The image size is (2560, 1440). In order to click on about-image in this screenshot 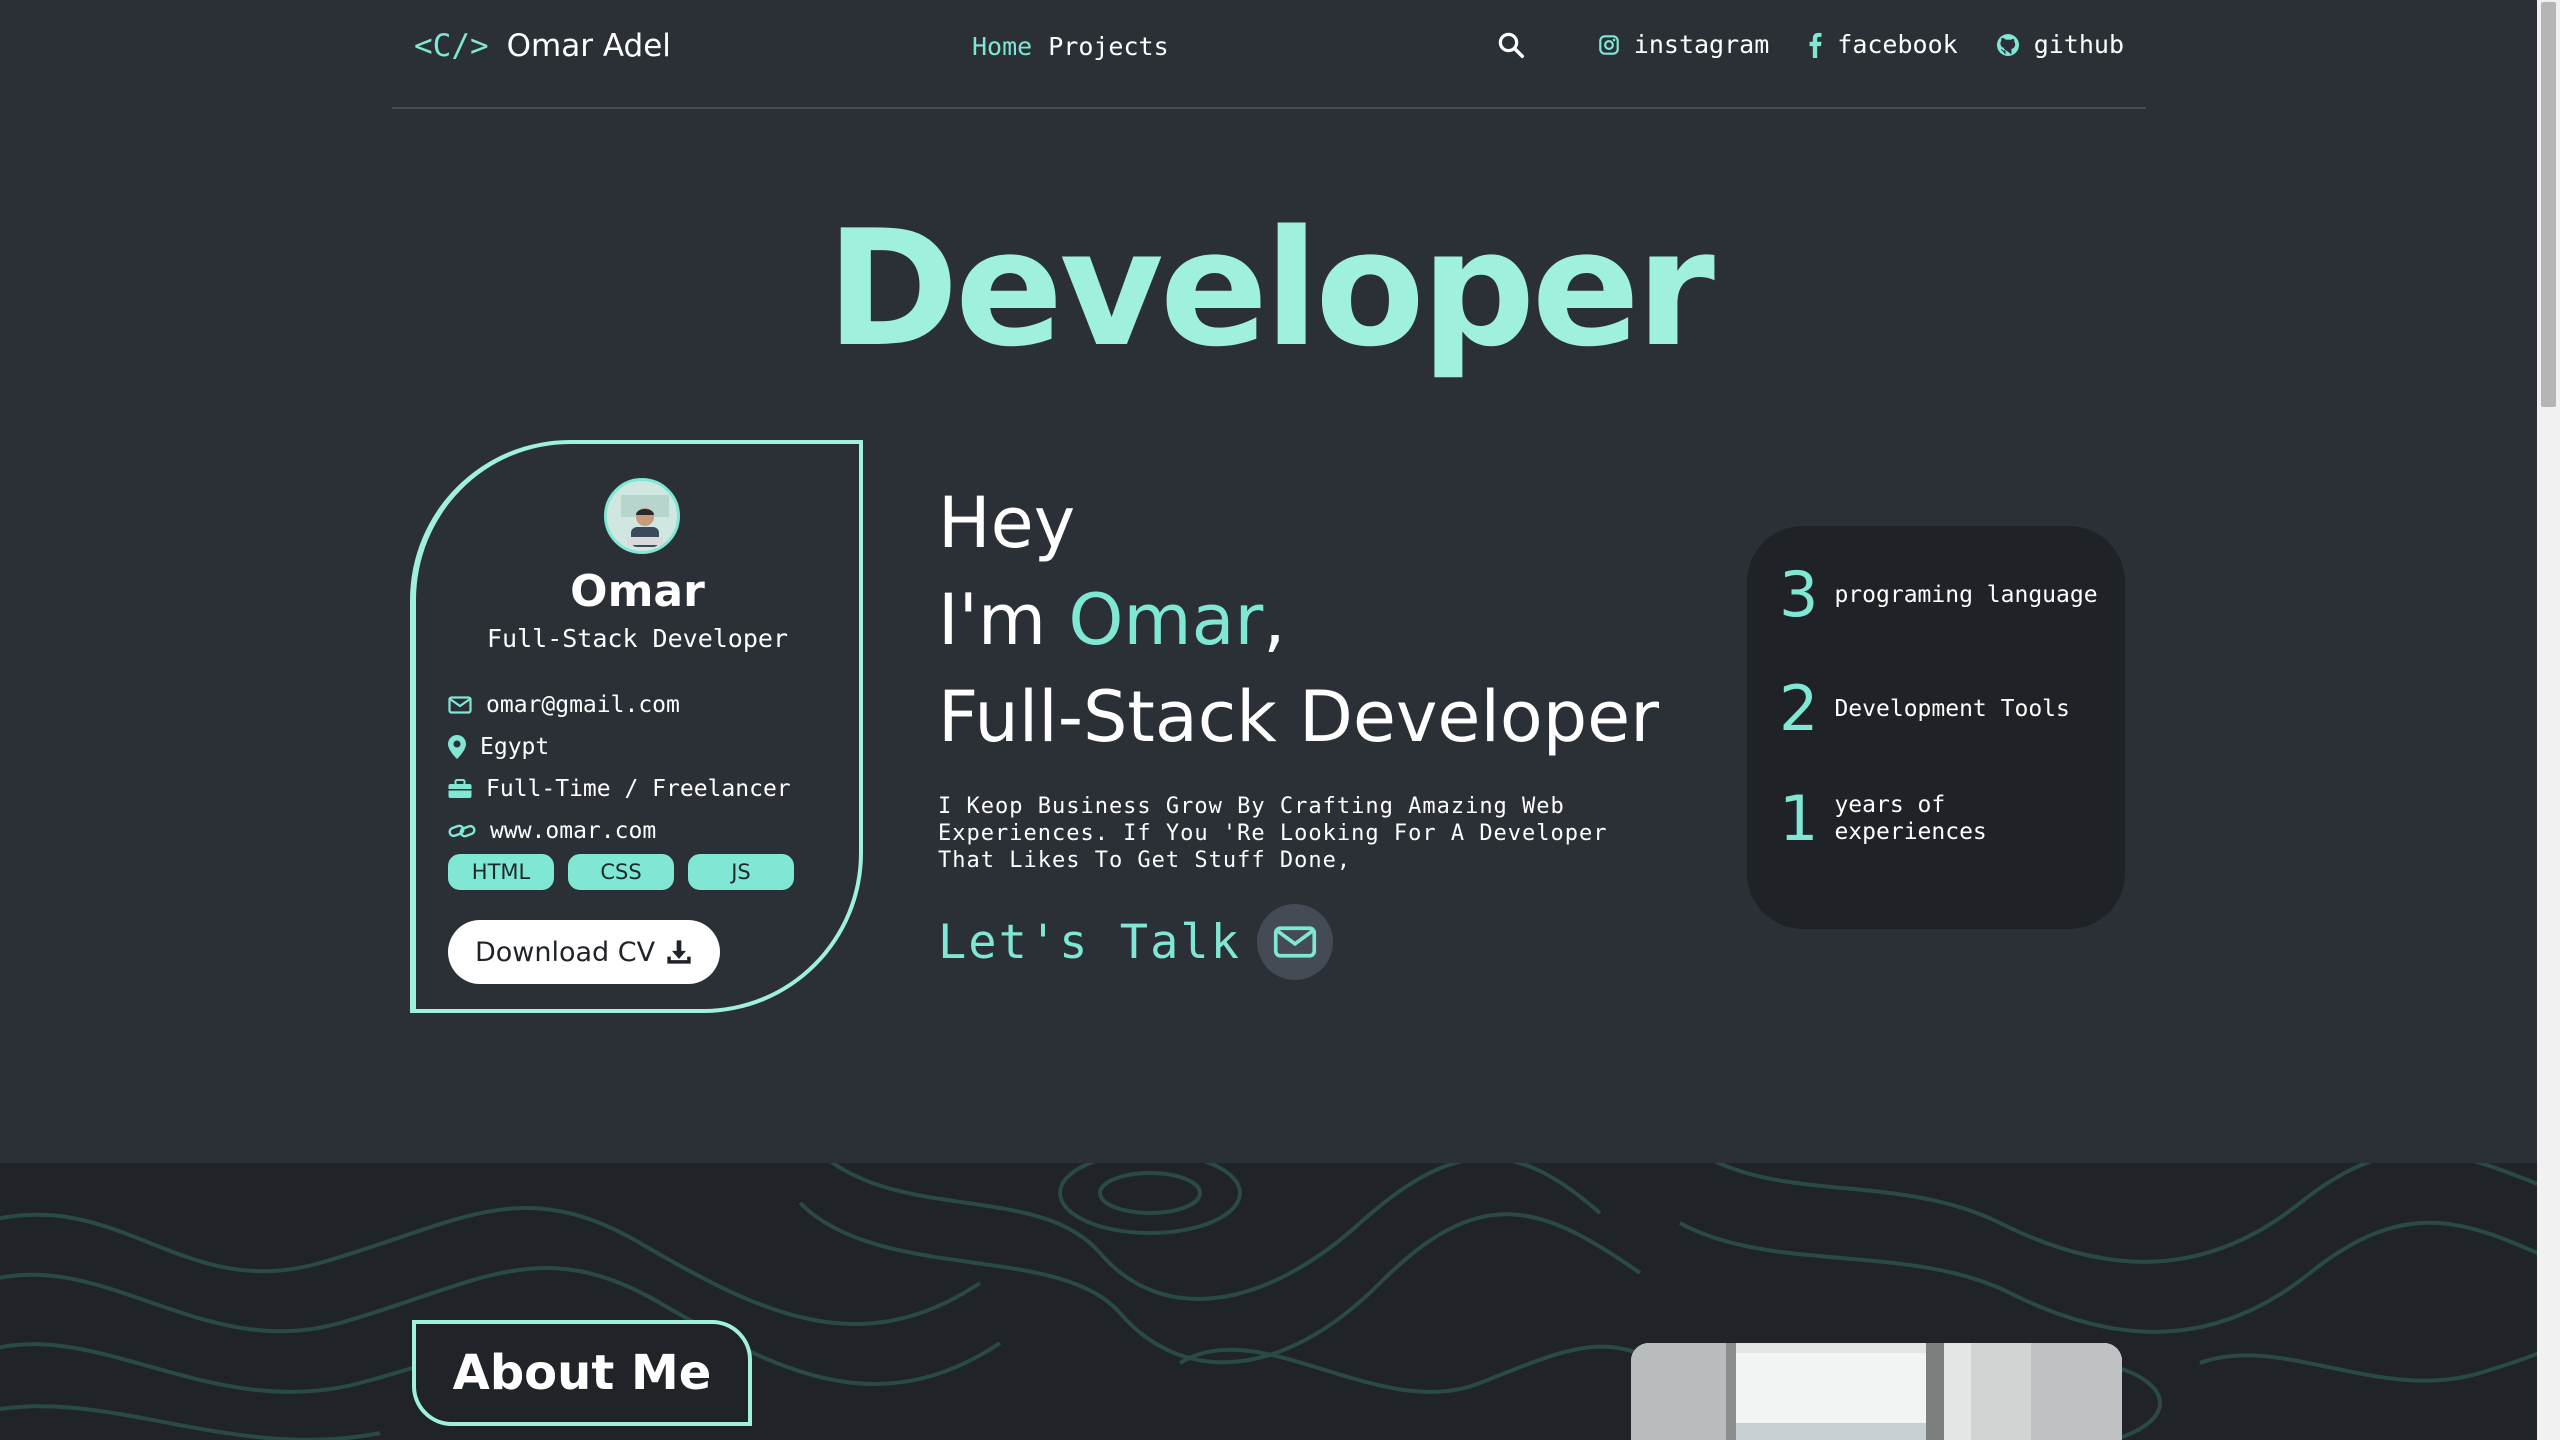, I will do `click(1876, 1391)`.